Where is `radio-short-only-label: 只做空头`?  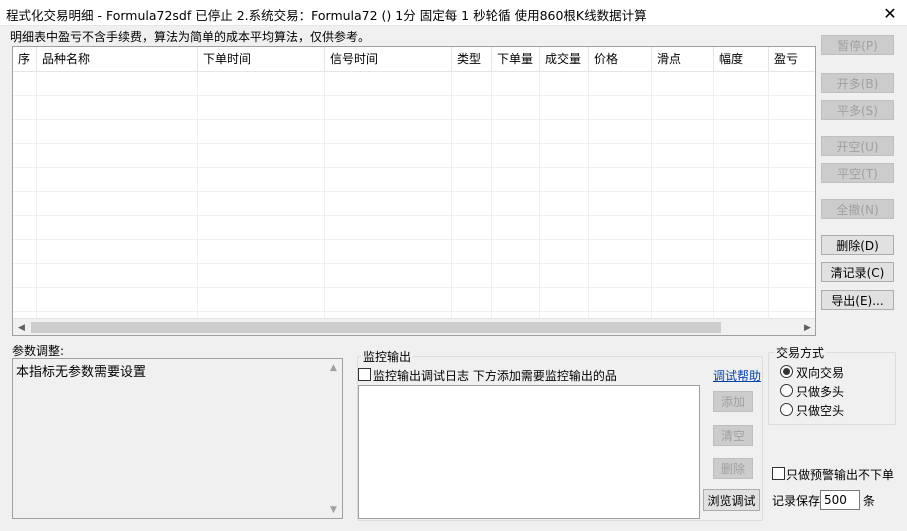
radio-short-only-label: 只做空头 is located at coordinates (820, 410).